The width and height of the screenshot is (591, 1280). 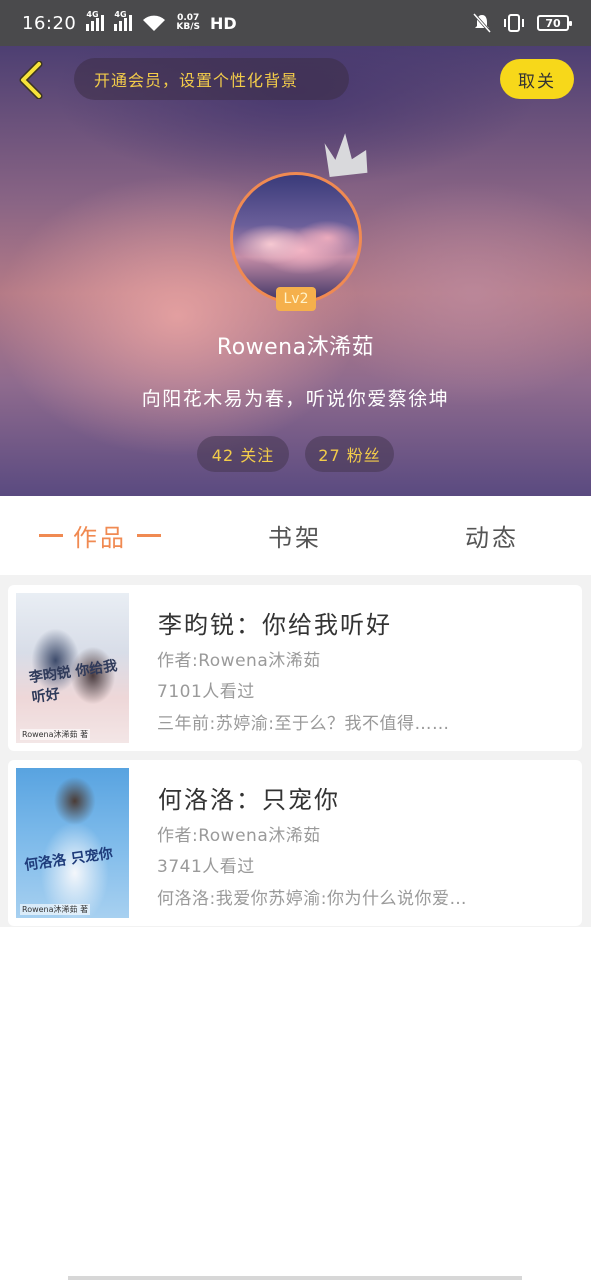 What do you see at coordinates (296, 238) in the screenshot?
I see `avatar` at bounding box center [296, 238].